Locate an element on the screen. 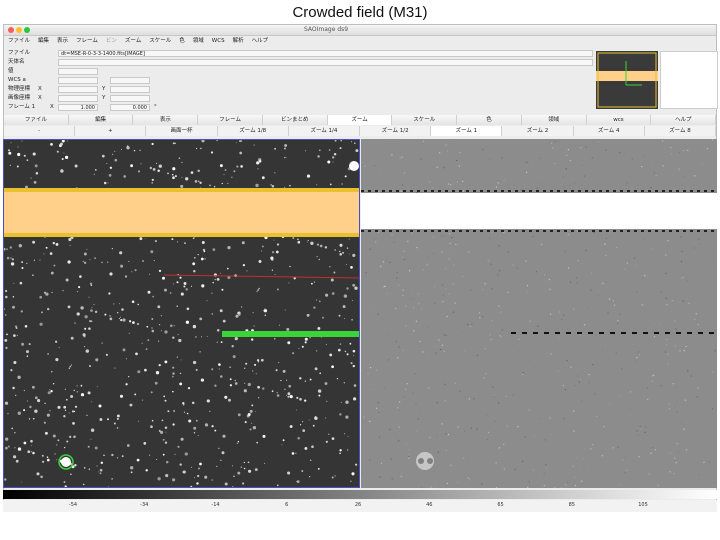 The height and width of the screenshot is (540, 720). saturation-band-top-edge is located at coordinates (181, 190).